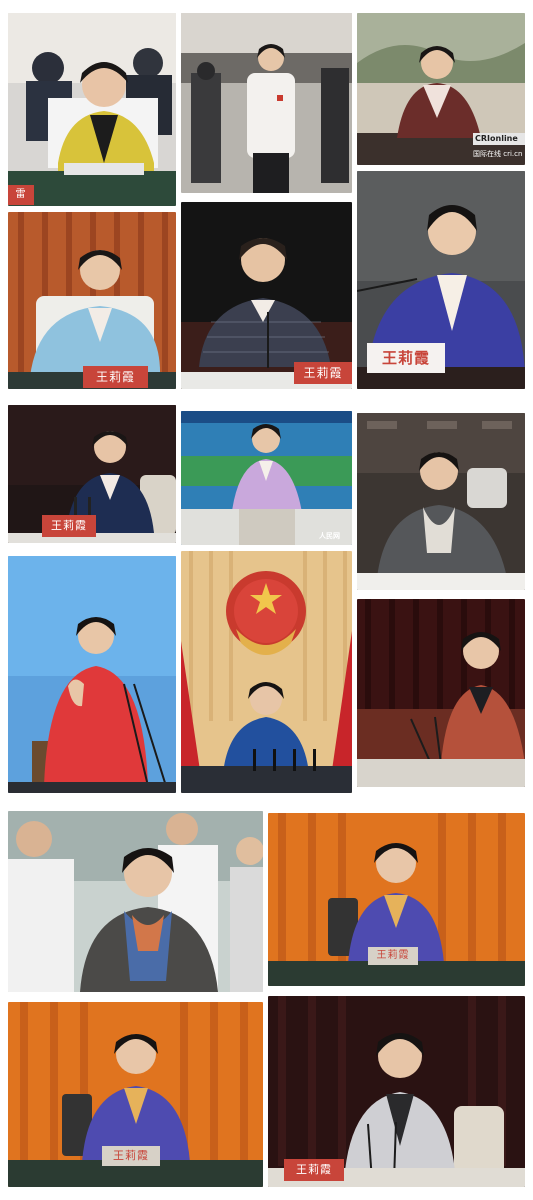 Image resolution: width=533 pixels, height=1200 pixels. Describe the element at coordinates (266, 295) in the screenshot. I see `photo-tweed-jacket-podium: 王莉霞` at that location.